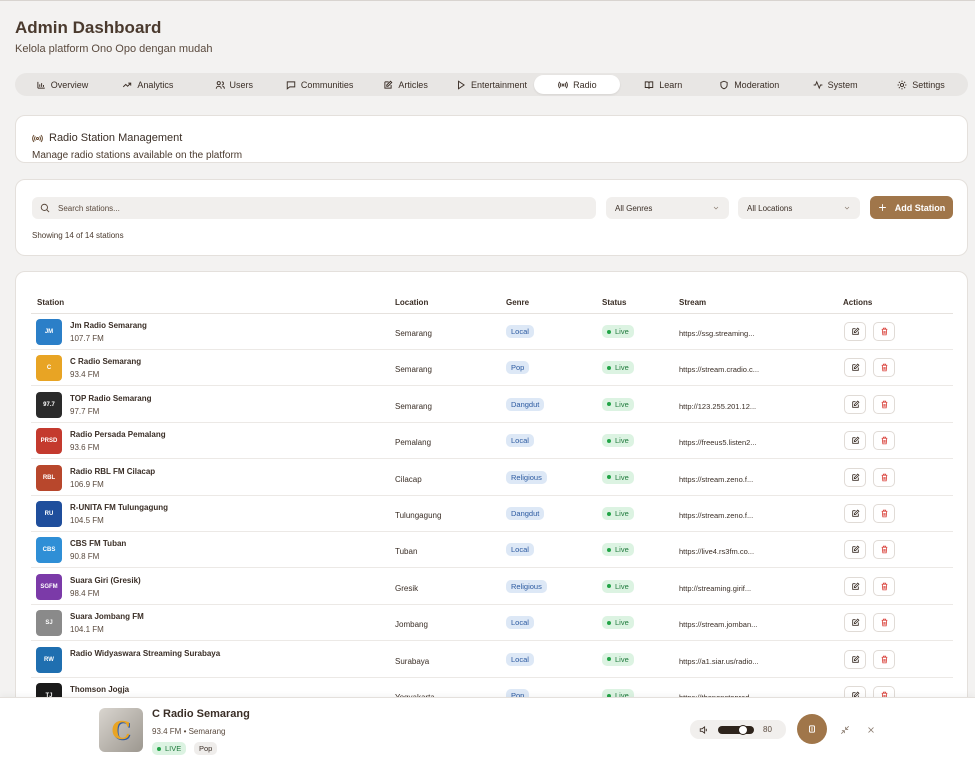  I want to click on search-box, so click(314, 208).